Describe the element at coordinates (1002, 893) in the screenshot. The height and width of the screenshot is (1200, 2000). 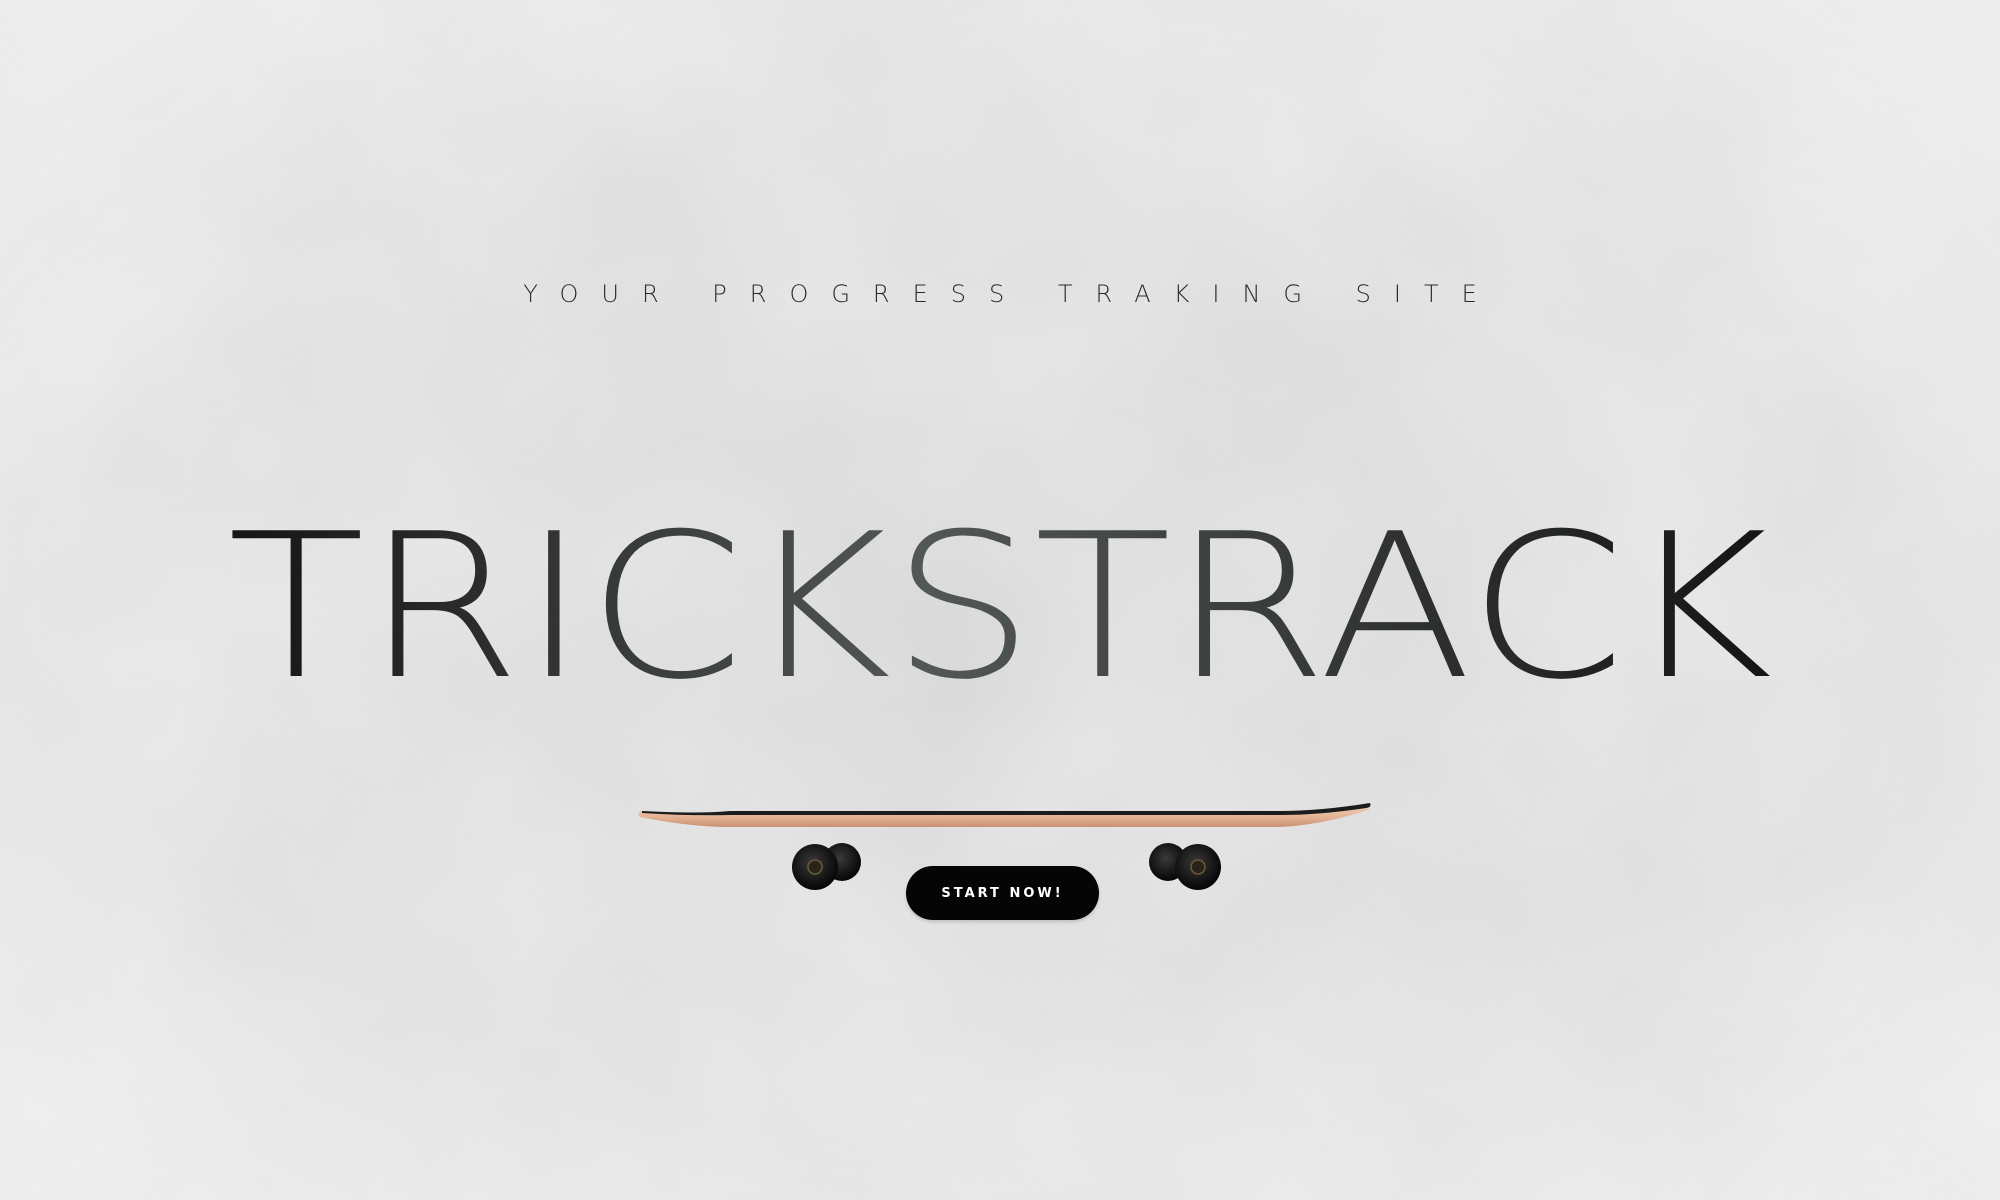
I see `start-now-button: START NOW!` at that location.